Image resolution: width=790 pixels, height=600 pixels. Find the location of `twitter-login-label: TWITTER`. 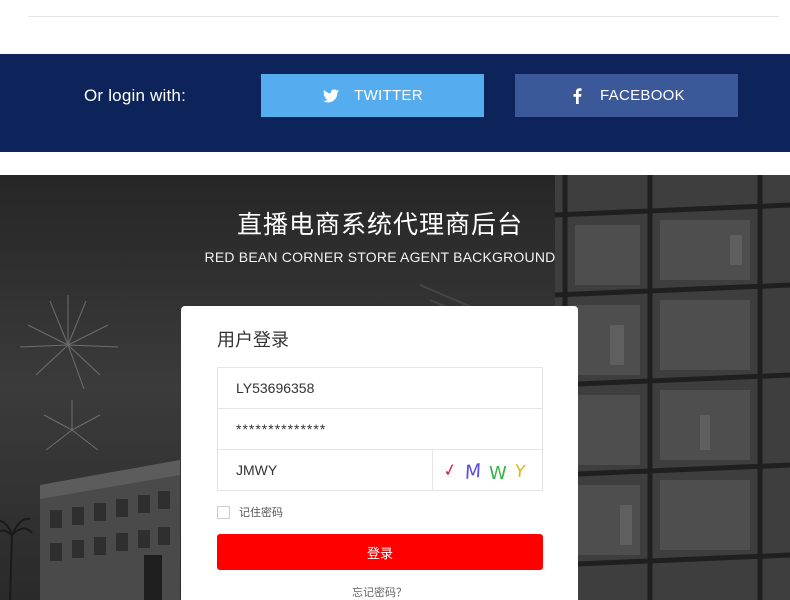

twitter-login-label: TWITTER is located at coordinates (388, 95).